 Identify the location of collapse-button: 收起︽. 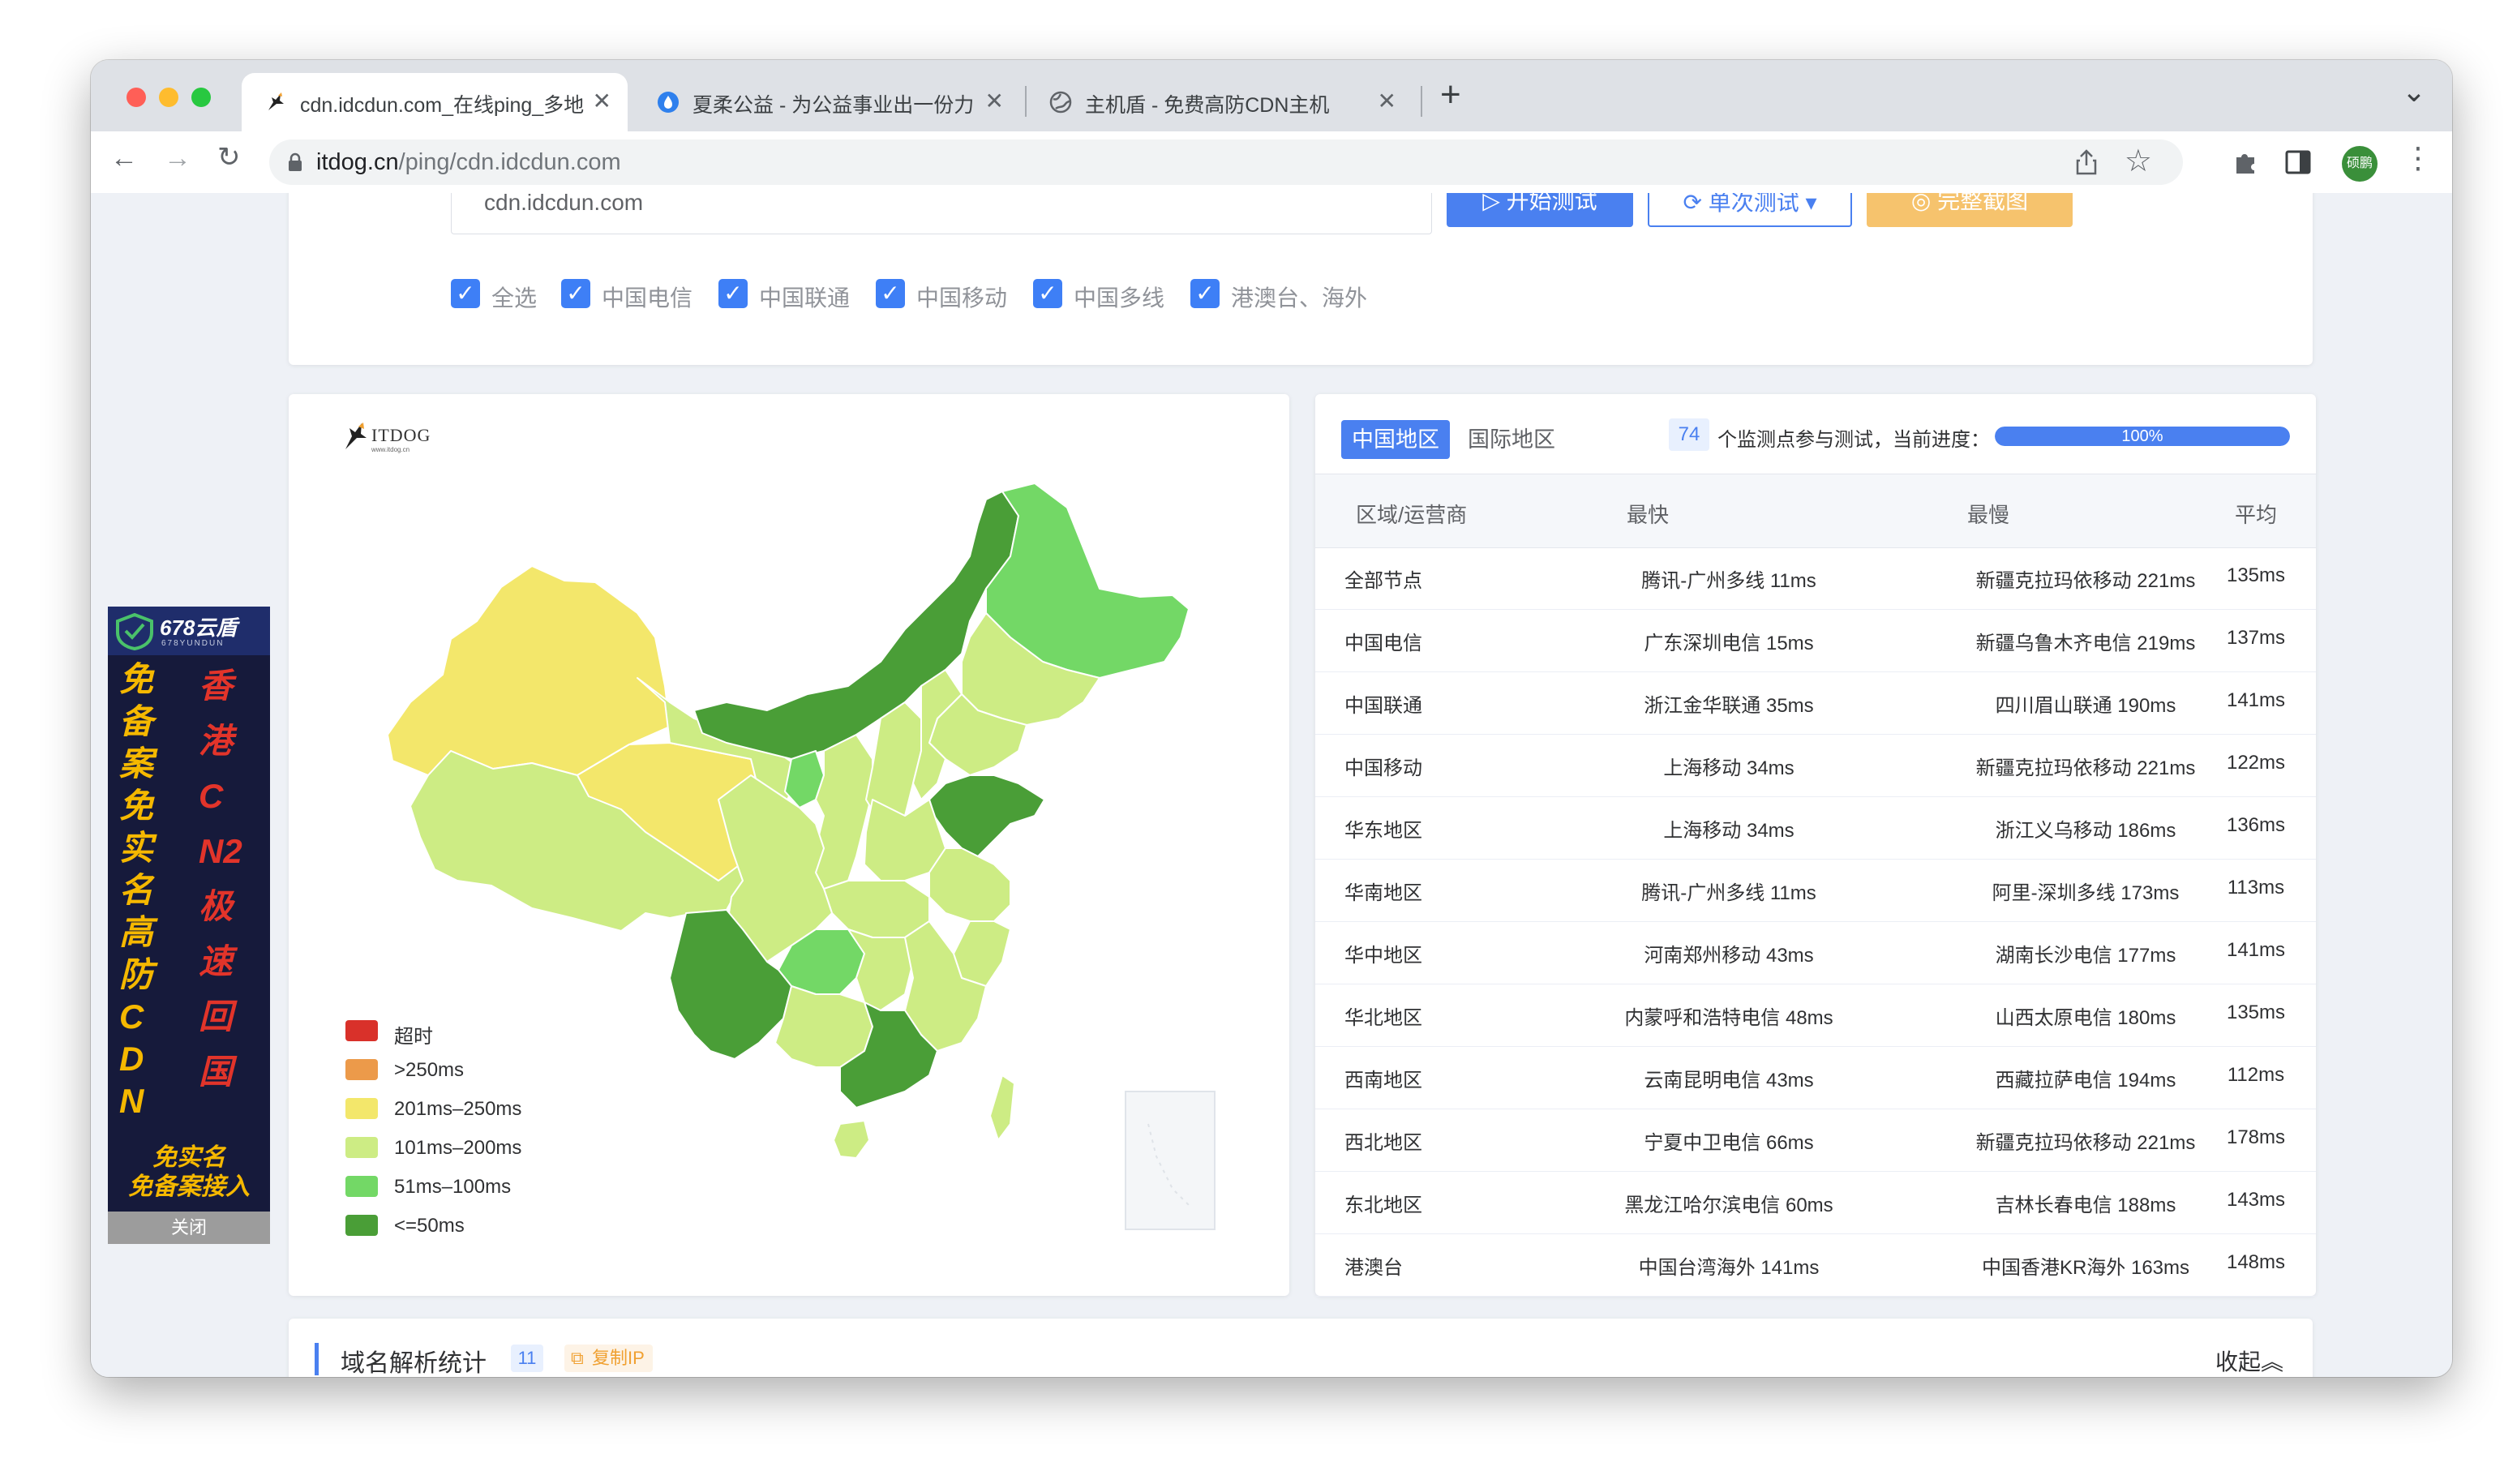
(2249, 1361).